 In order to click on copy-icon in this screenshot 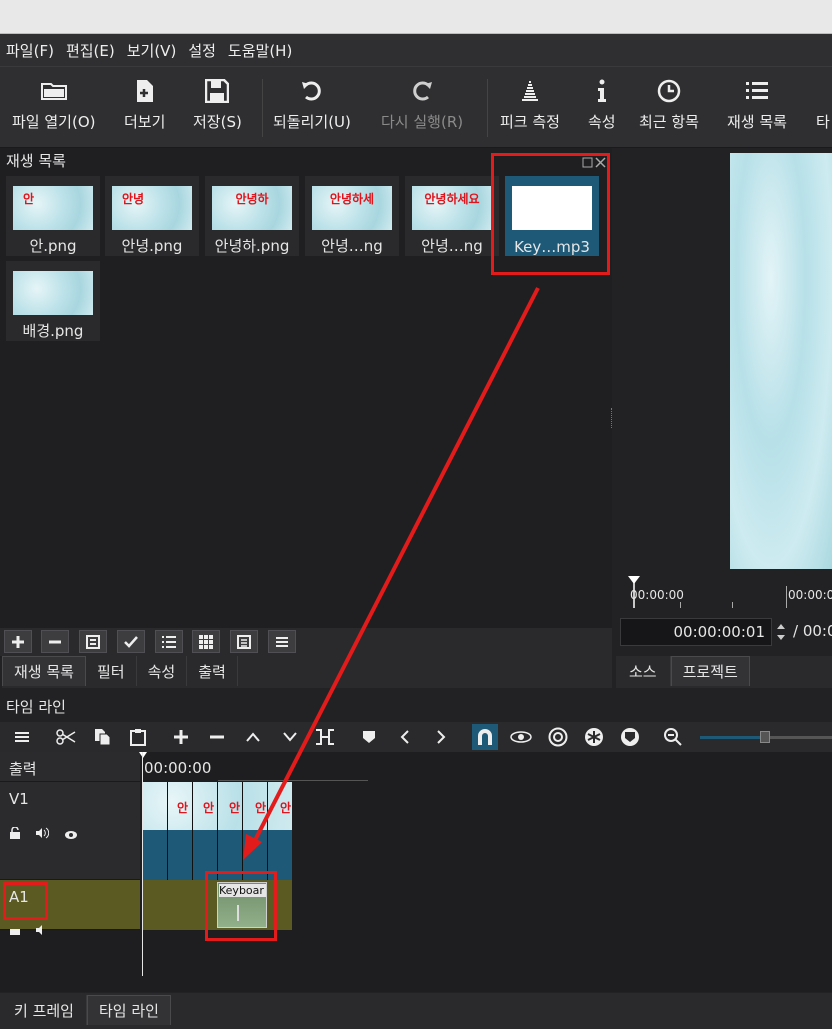, I will do `click(102, 737)`.